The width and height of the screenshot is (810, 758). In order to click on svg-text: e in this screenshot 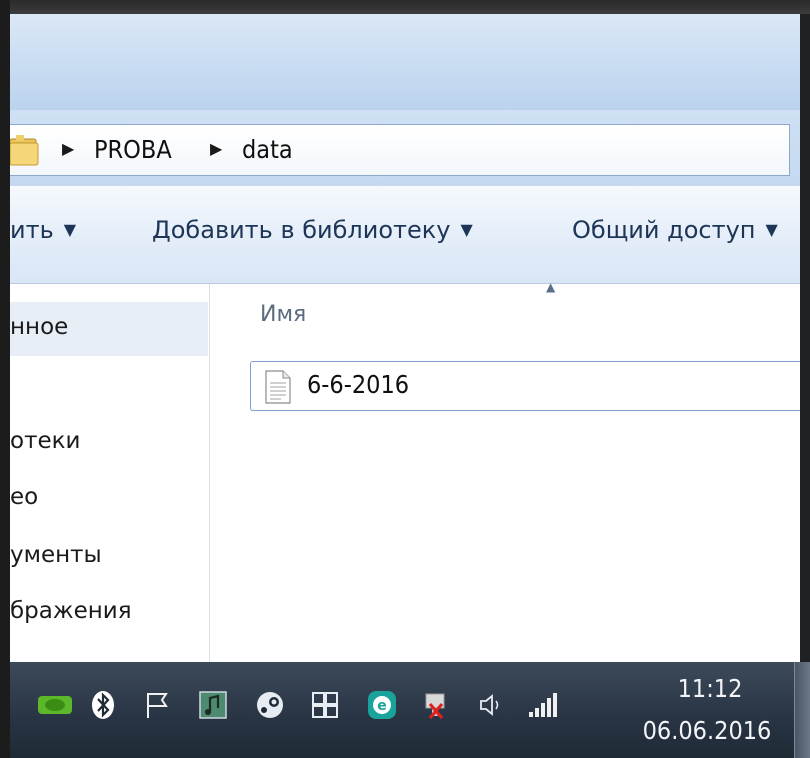, I will do `click(382, 706)`.